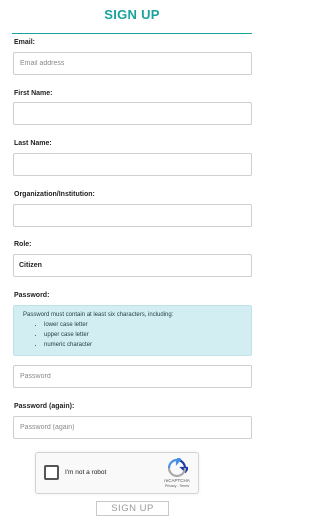 The image size is (320, 521). What do you see at coordinates (44, 406) in the screenshot?
I see `password-again-label: Password (again):` at bounding box center [44, 406].